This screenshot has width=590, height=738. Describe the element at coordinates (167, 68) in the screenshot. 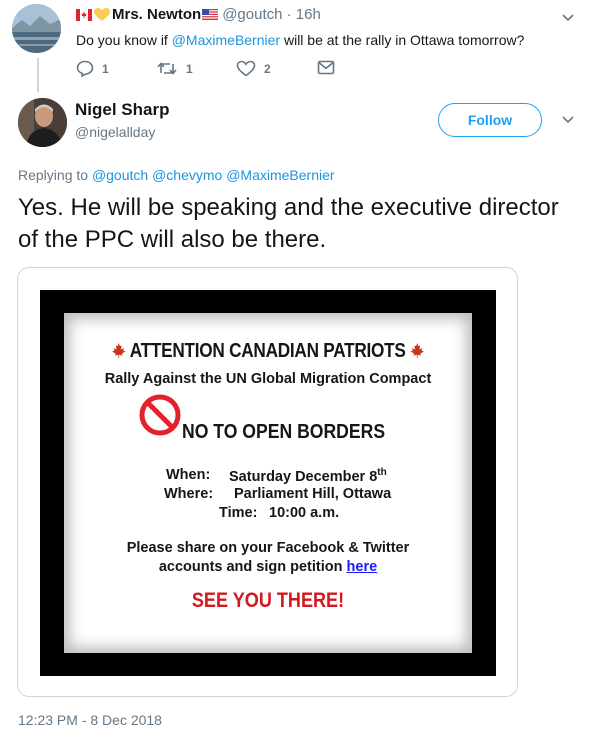

I see `retweet-icon` at that location.